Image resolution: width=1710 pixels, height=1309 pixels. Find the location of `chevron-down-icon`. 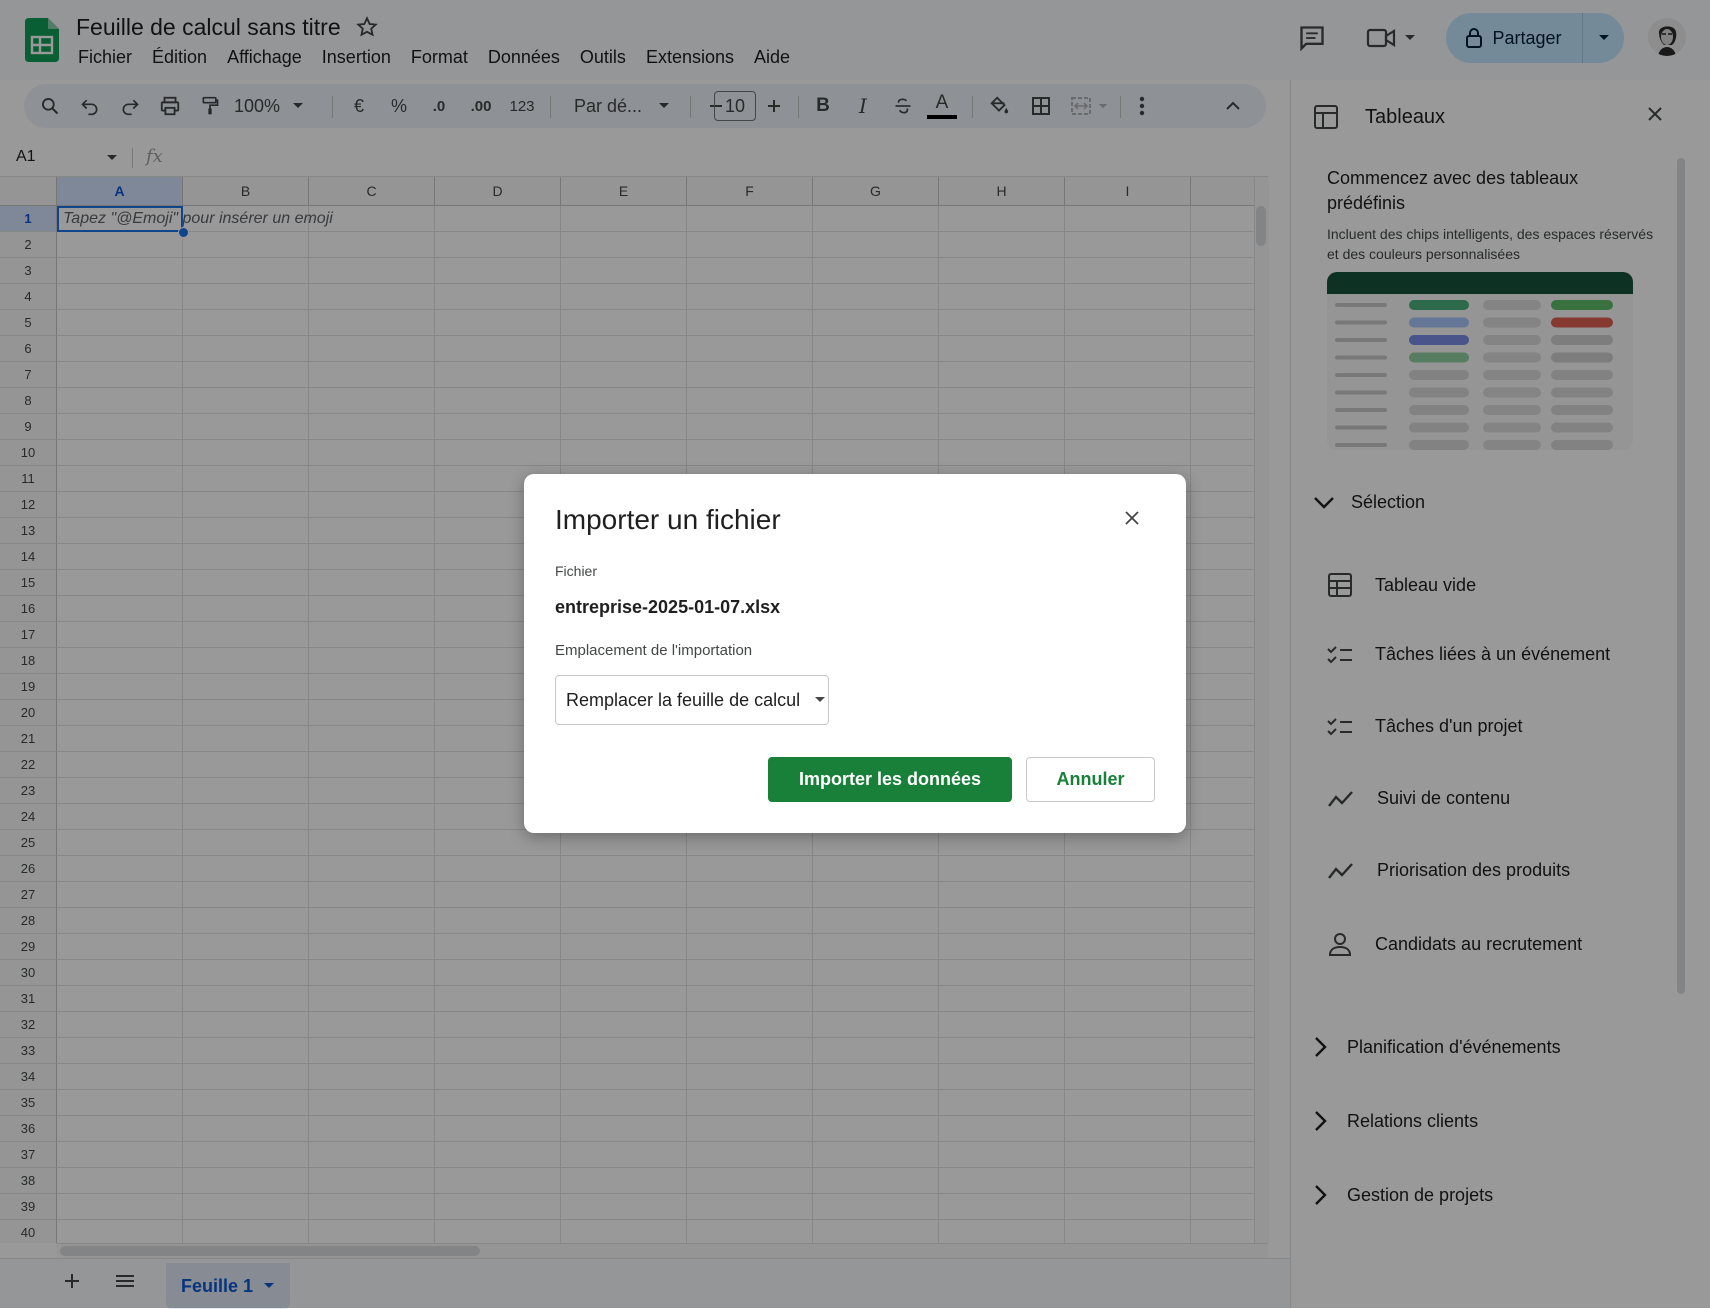

chevron-down-icon is located at coordinates (820, 700).